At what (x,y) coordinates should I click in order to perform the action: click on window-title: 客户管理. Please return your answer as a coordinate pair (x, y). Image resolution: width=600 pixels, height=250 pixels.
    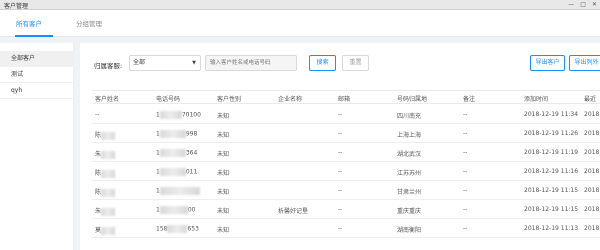
    Looking at the image, I should click on (16, 6).